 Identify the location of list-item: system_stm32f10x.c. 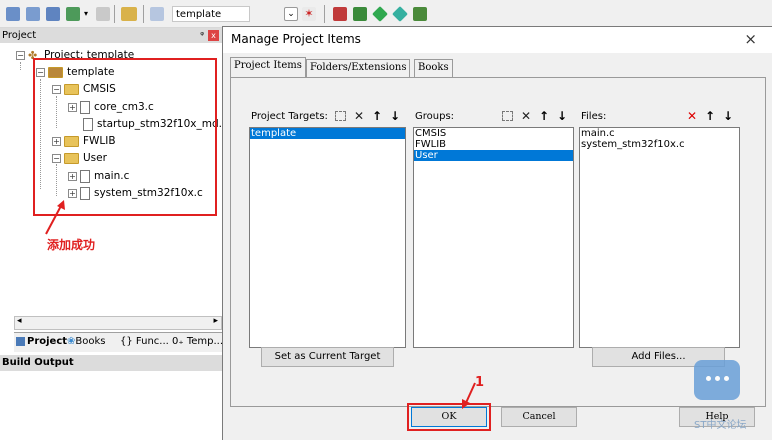
(659, 144).